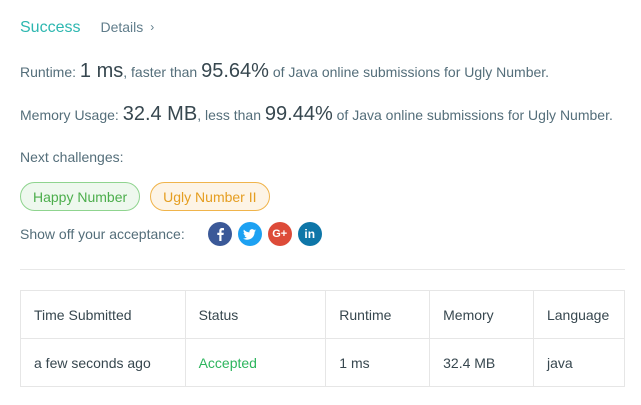 The image size is (641, 405). What do you see at coordinates (249, 234) in the screenshot?
I see `twitter-icon` at bounding box center [249, 234].